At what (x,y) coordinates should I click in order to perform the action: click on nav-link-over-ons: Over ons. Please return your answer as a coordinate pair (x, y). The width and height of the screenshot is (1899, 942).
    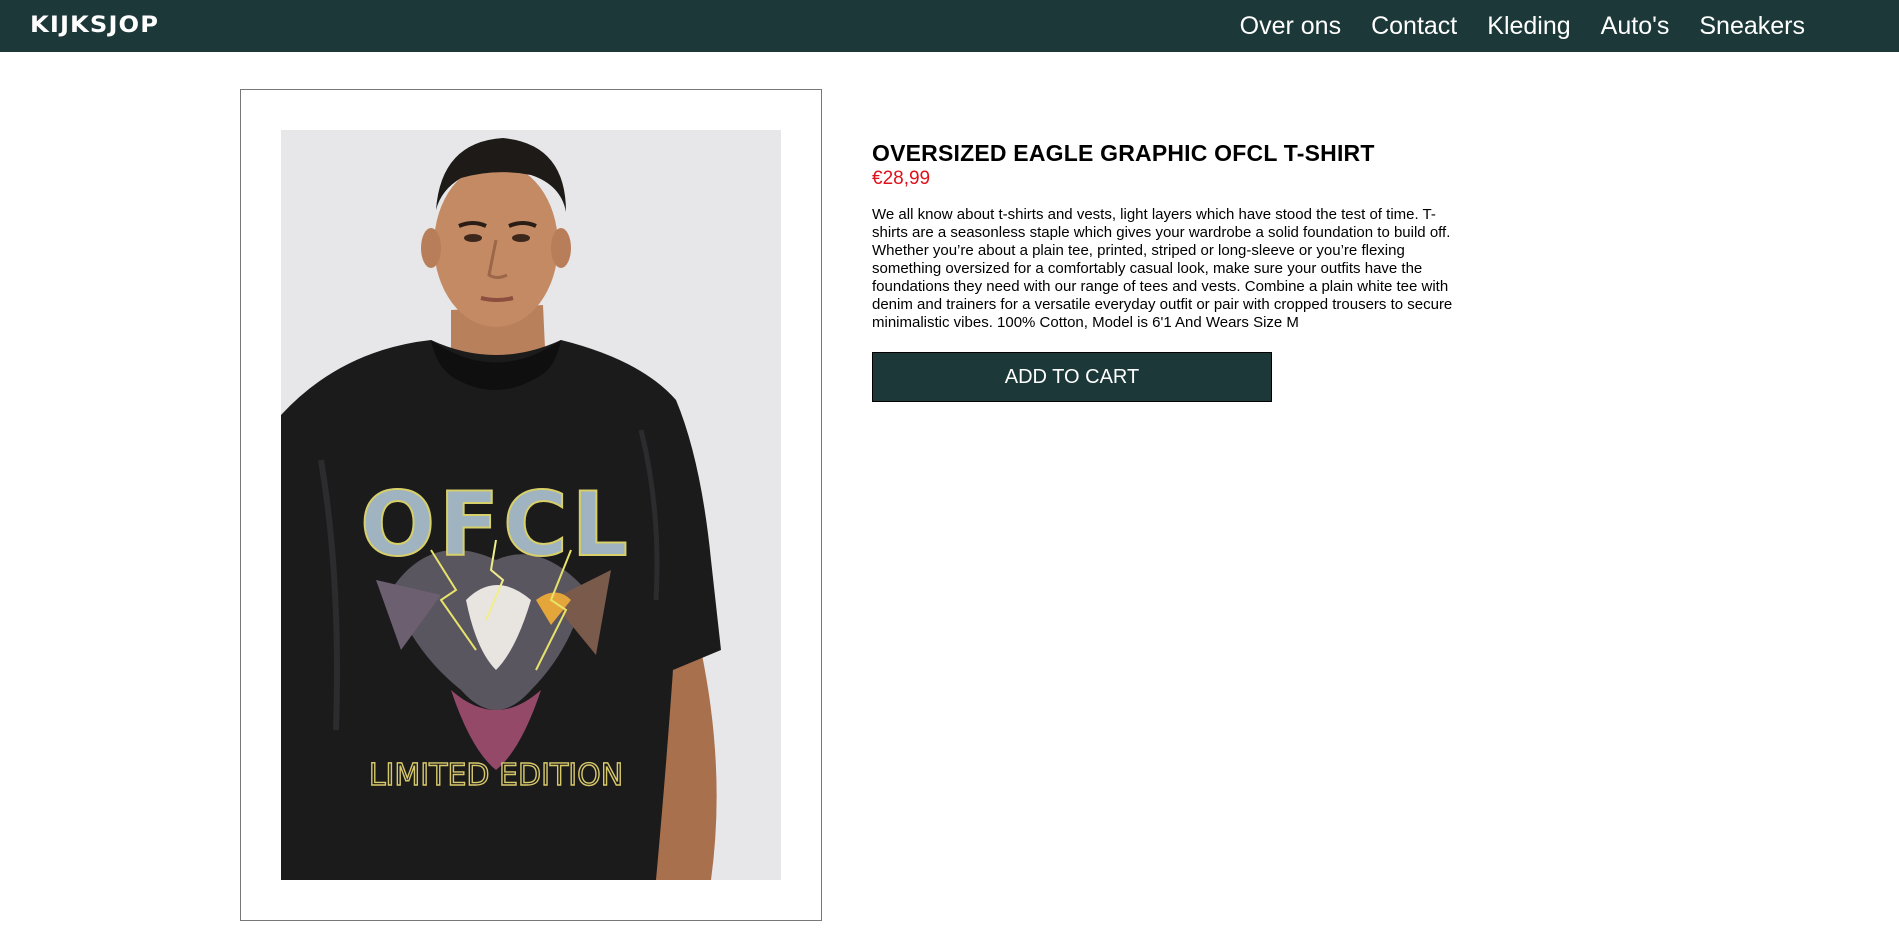
    Looking at the image, I should click on (1290, 26).